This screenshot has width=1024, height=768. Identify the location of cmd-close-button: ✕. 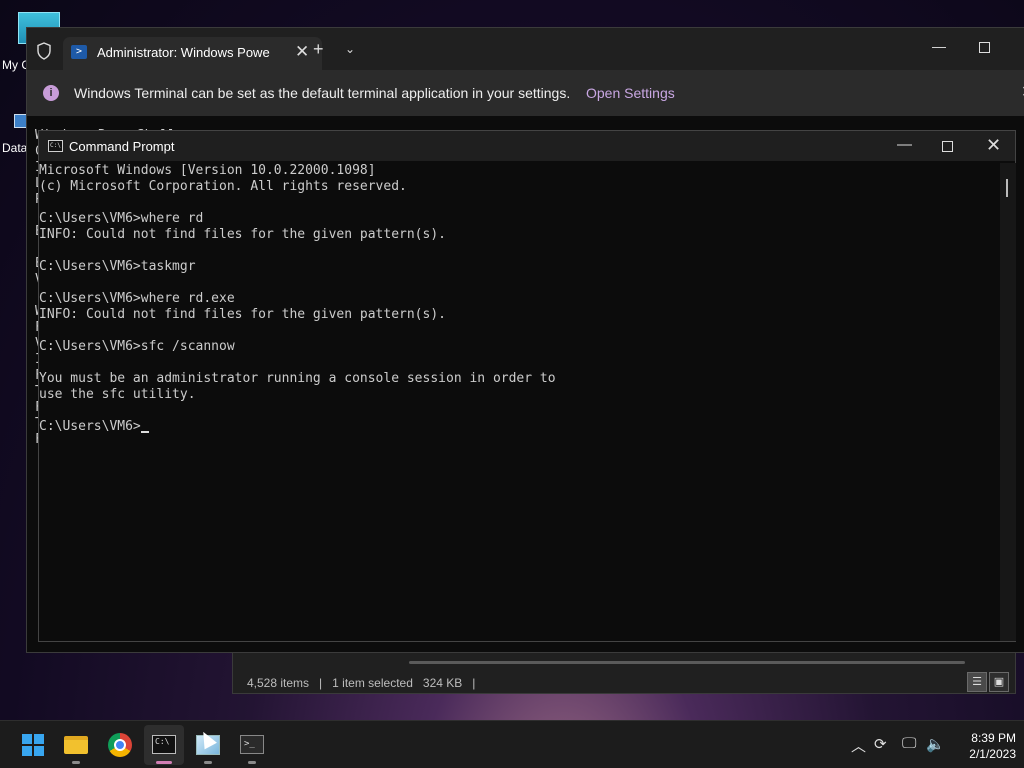
(993, 145).